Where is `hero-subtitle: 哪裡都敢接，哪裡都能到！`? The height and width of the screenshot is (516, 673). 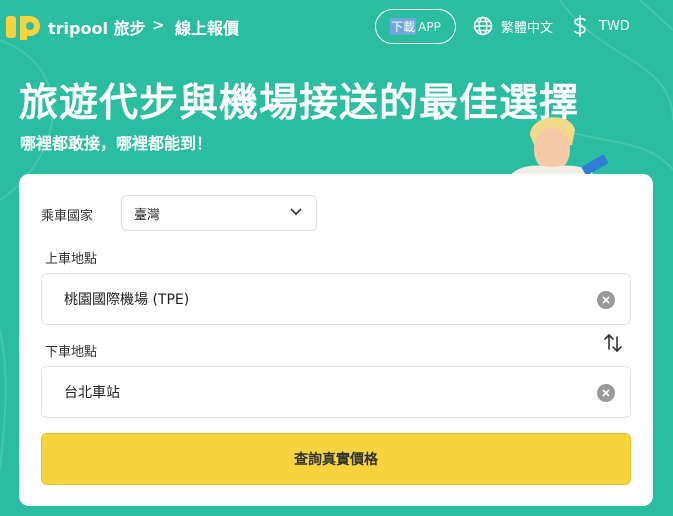
hero-subtitle: 哪裡都敢接，哪裡都能到！ is located at coordinates (116, 143).